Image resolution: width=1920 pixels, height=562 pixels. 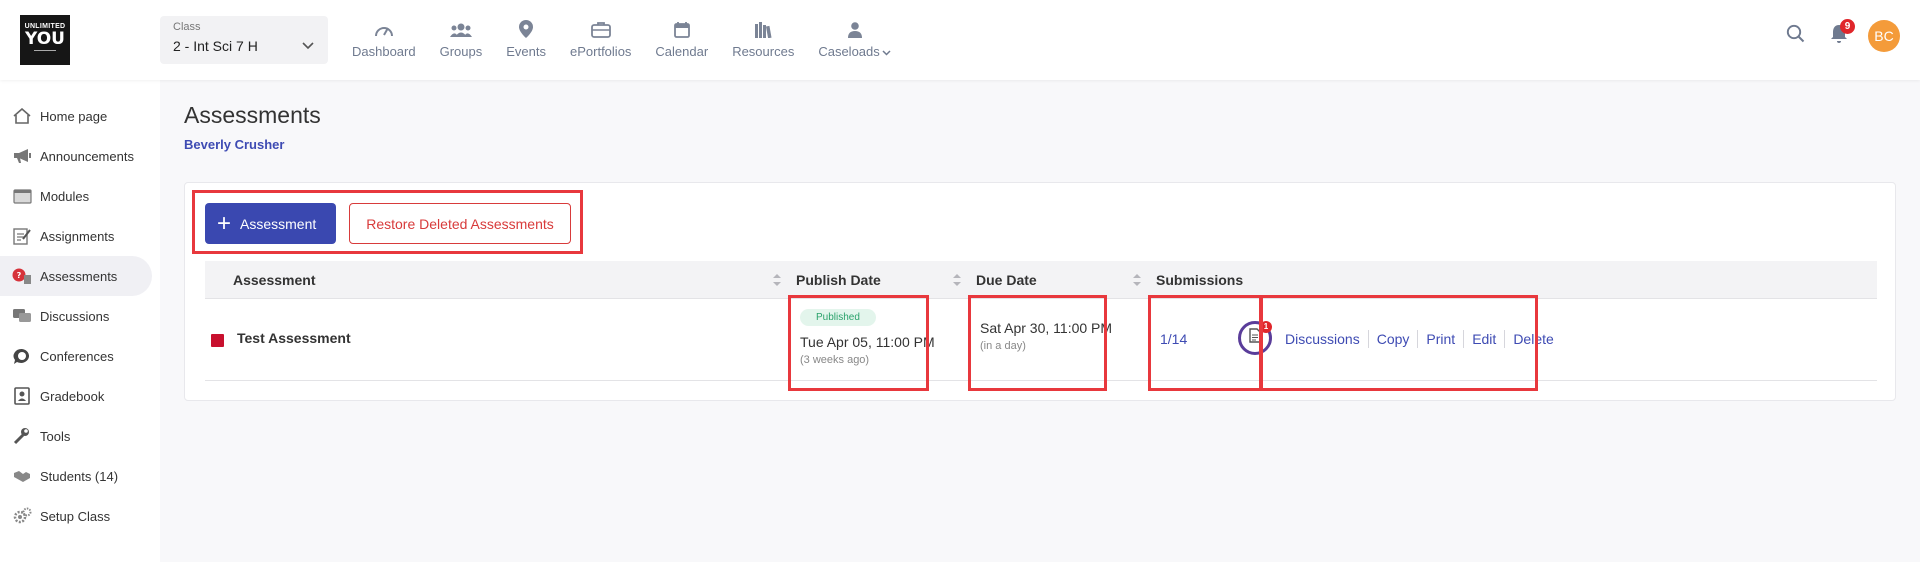 I want to click on sidebar-item-conferences: Conferences, so click(x=76, y=356).